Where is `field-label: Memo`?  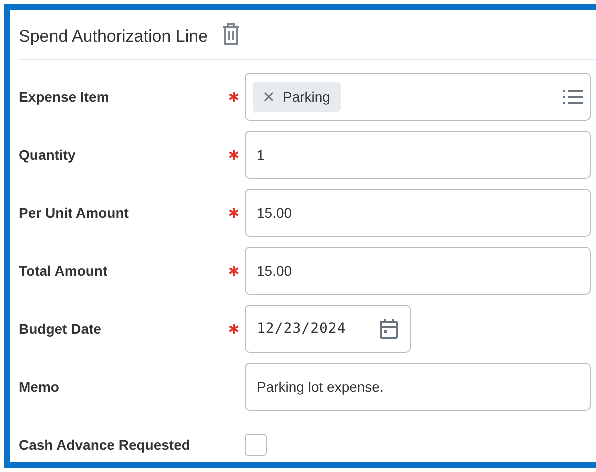 field-label: Memo is located at coordinates (39, 387).